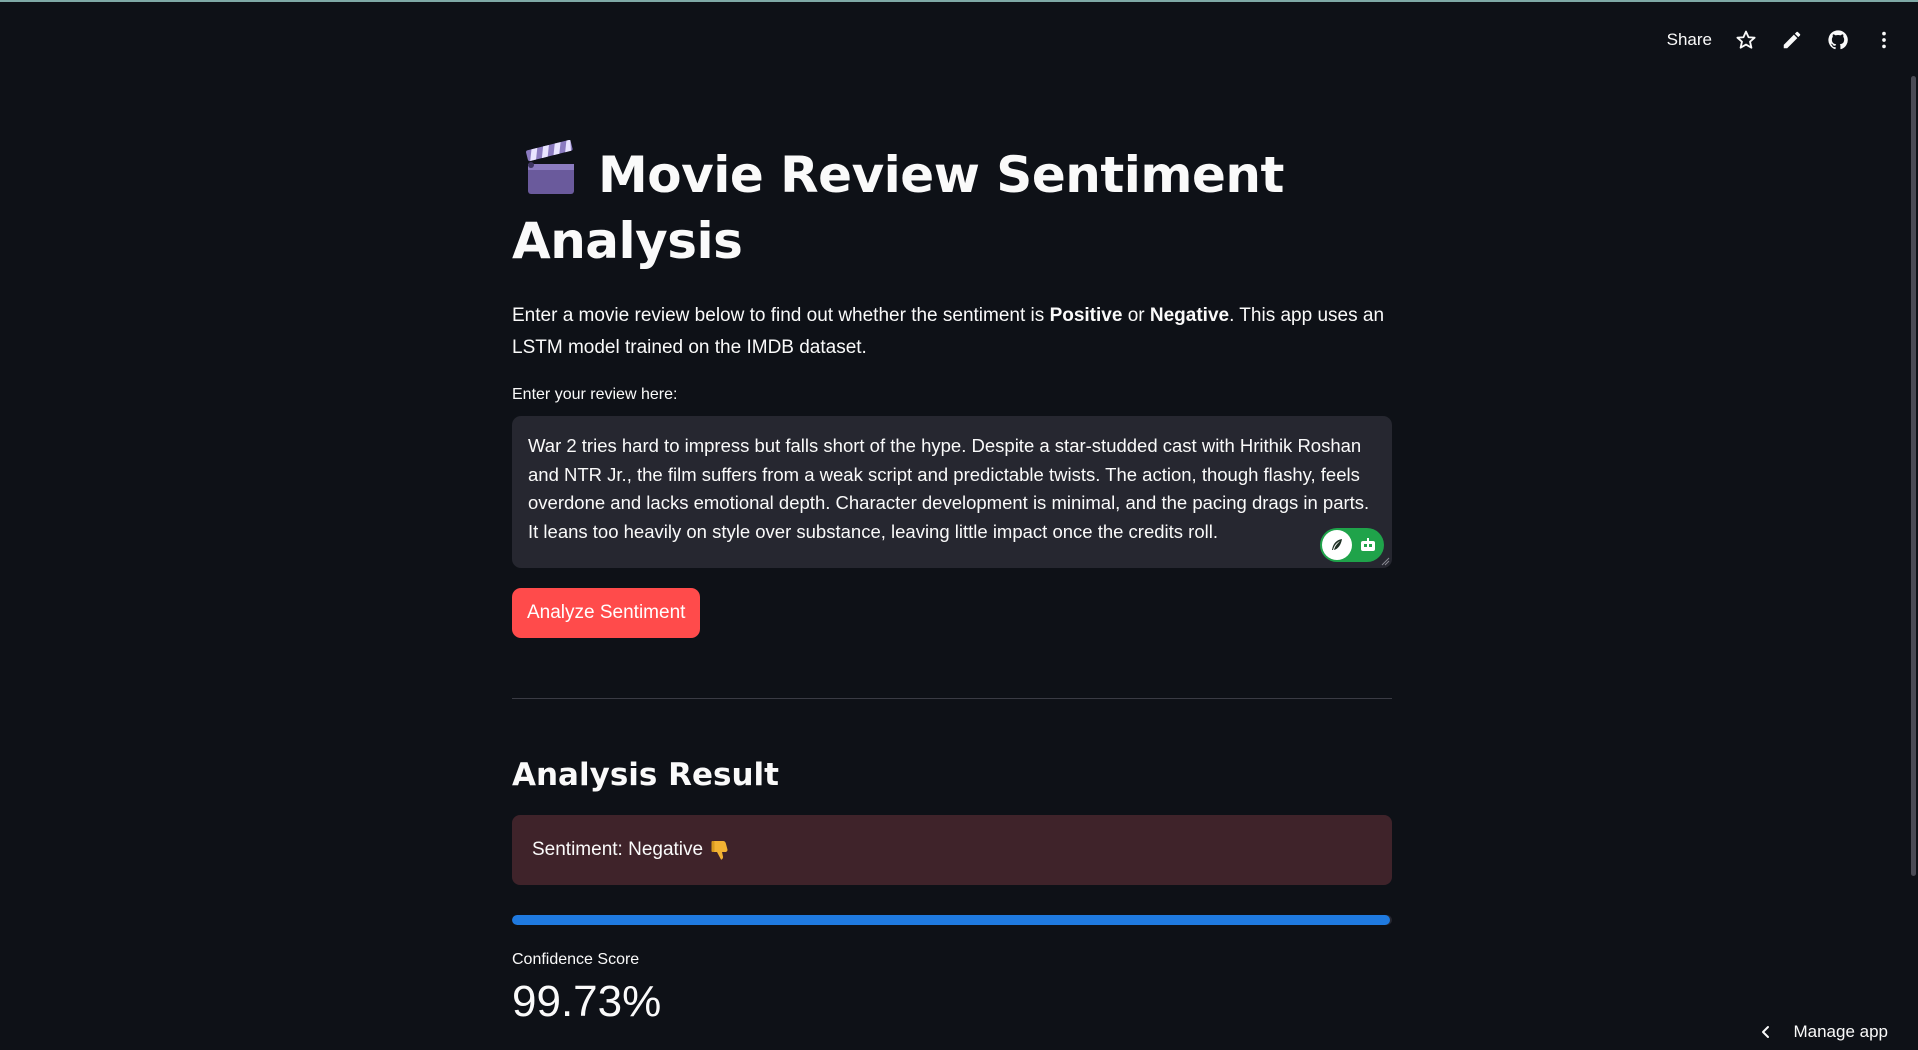 This screenshot has height=1050, width=1918. What do you see at coordinates (952, 850) in the screenshot?
I see `sentiment-result-box: Sentiment: Negative` at bounding box center [952, 850].